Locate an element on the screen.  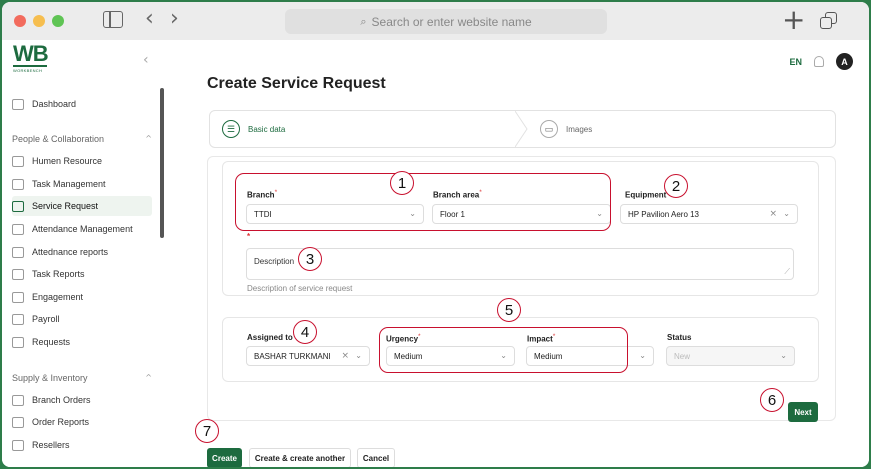
status-select: New ⌄ is located at coordinates (730, 356).